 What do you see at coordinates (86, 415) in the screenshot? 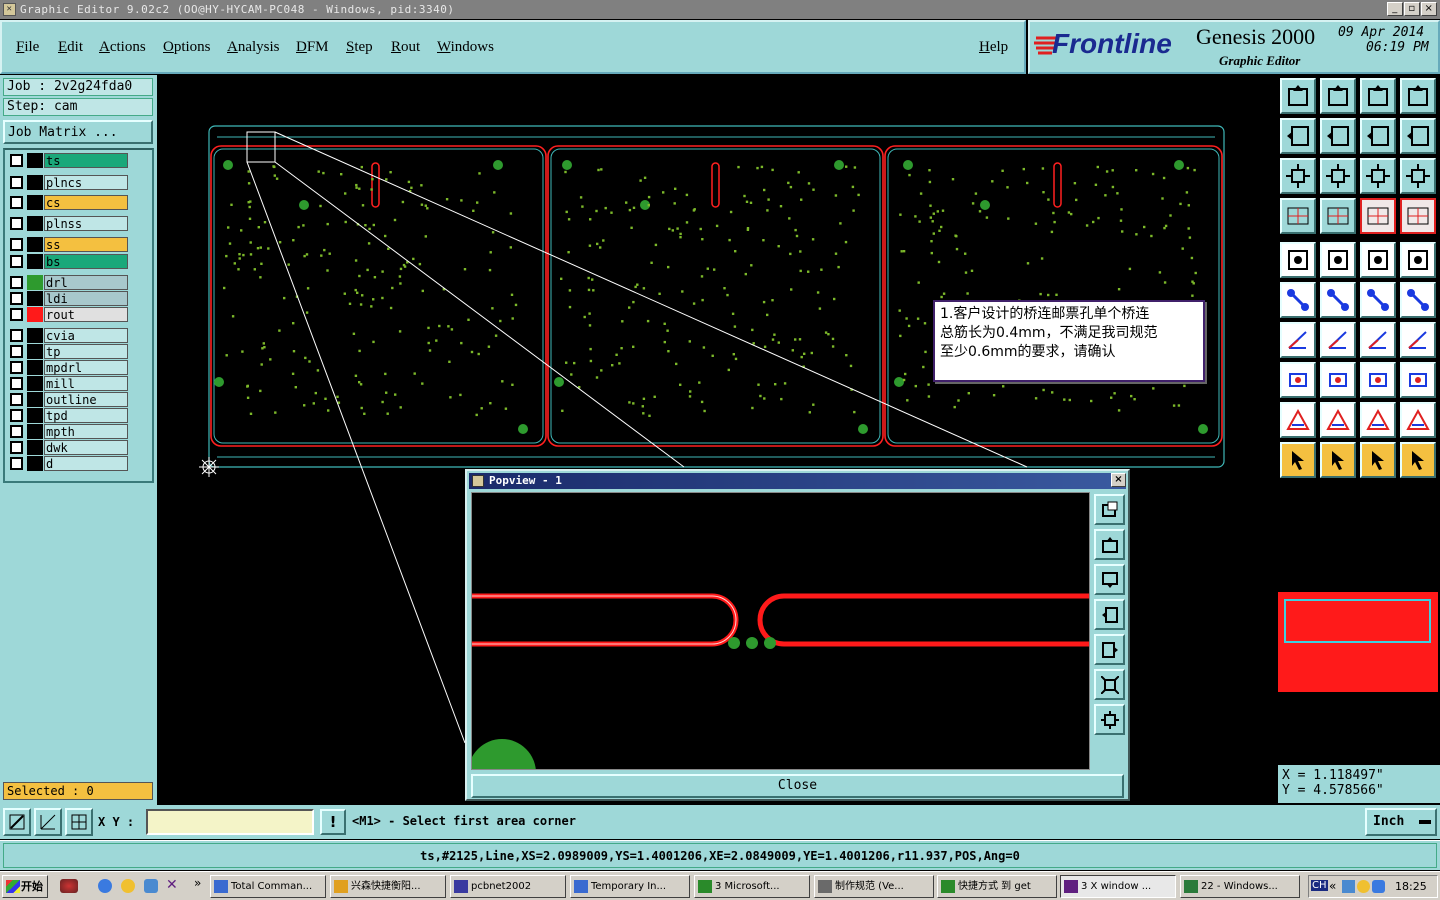
I see `layer-name: tpd` at bounding box center [86, 415].